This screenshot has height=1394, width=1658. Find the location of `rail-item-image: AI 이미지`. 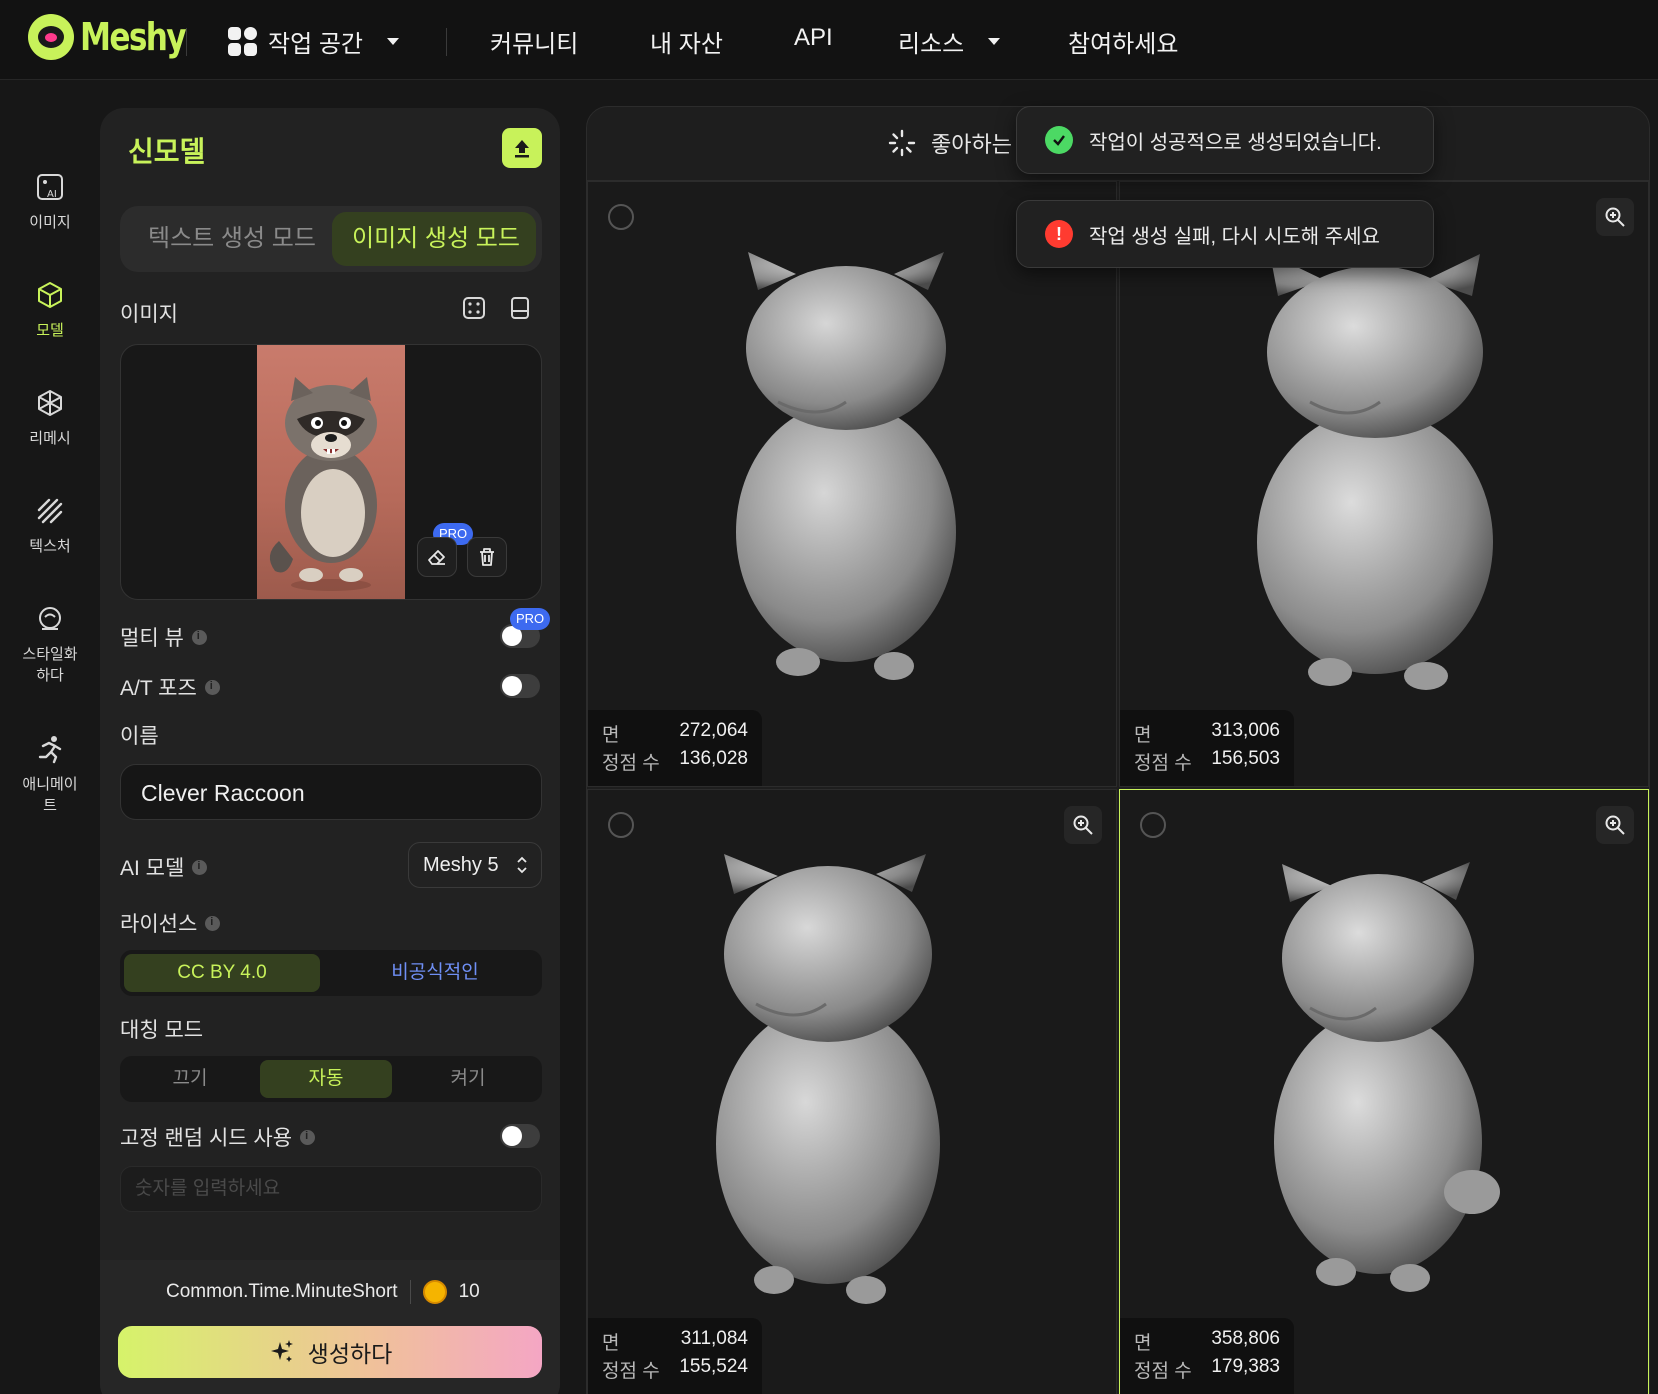

rail-item-image: AI 이미지 is located at coordinates (50, 202).